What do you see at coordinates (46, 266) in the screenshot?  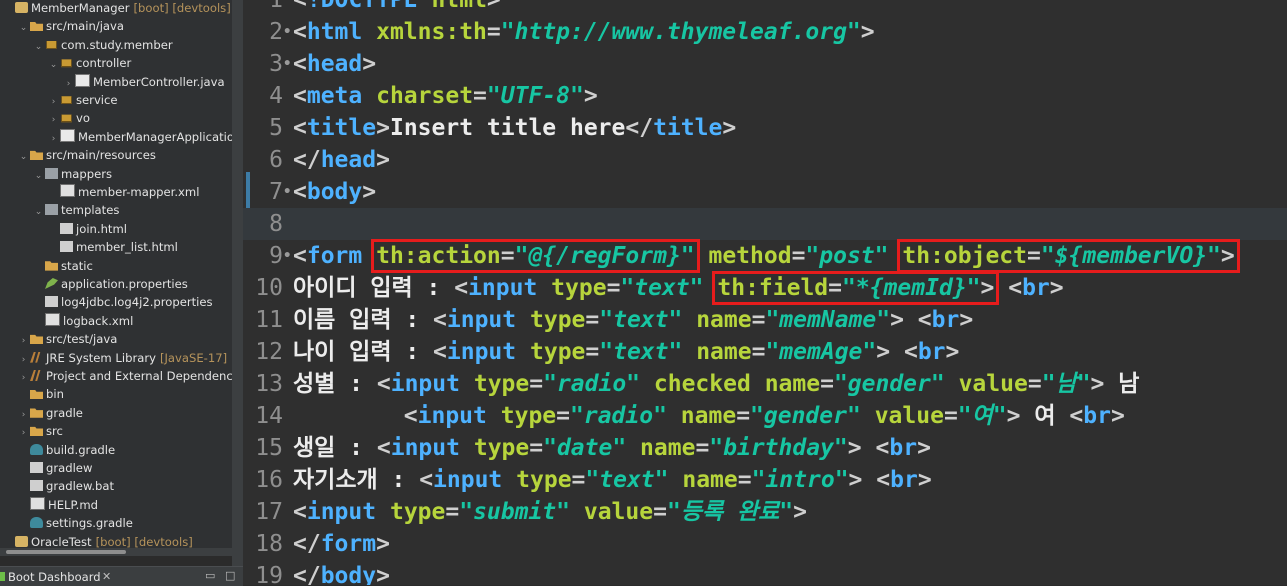 I see `tree-item: static` at bounding box center [46, 266].